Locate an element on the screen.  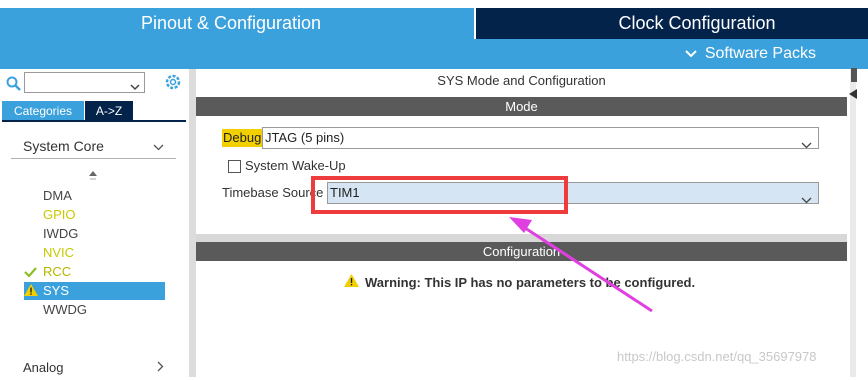
list-item-dma: DMA is located at coordinates (94, 196).